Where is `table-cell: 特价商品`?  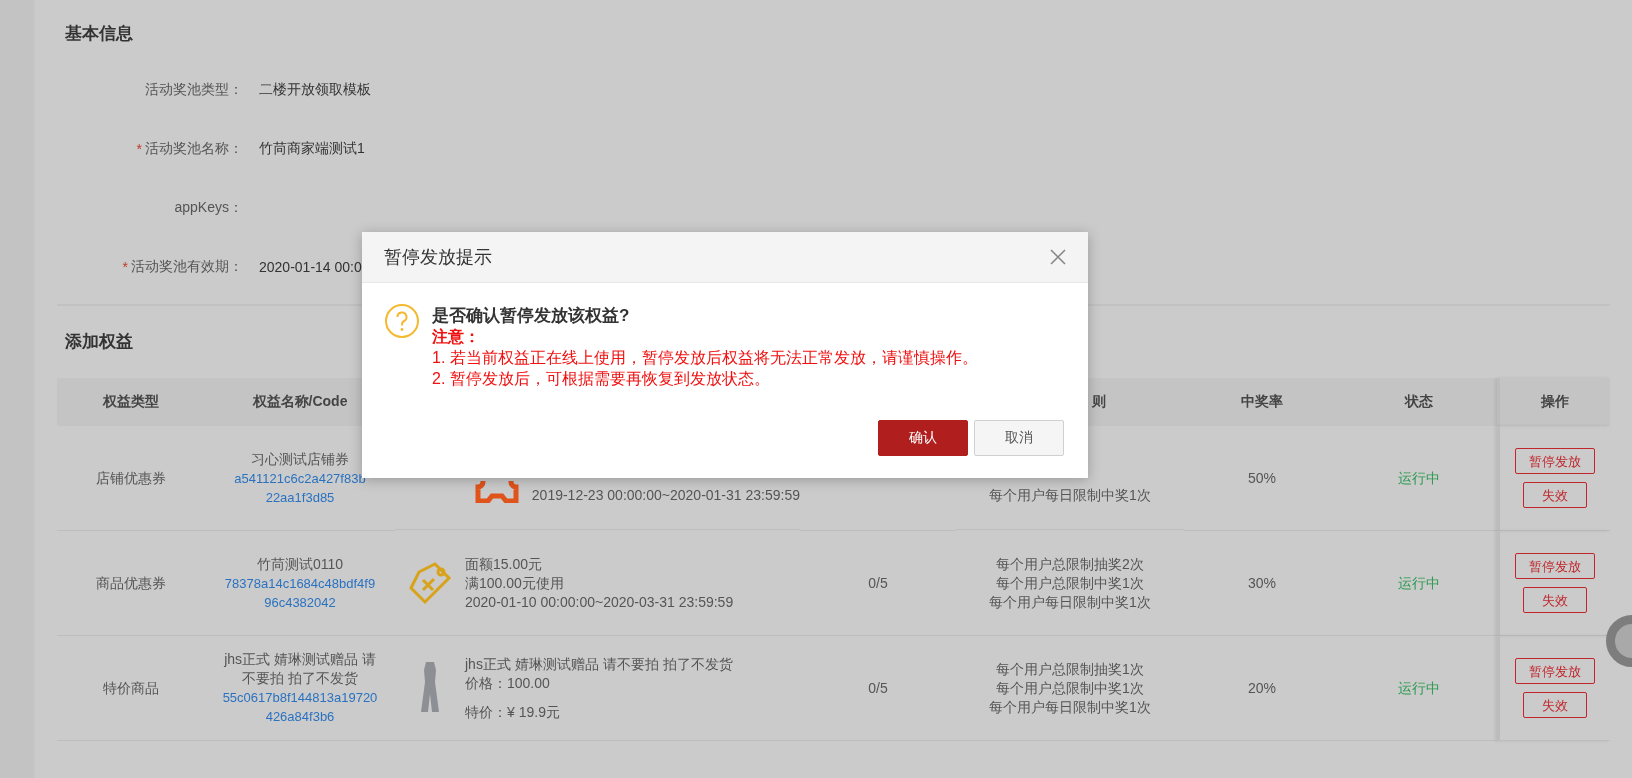 table-cell: 特价商品 is located at coordinates (131, 688).